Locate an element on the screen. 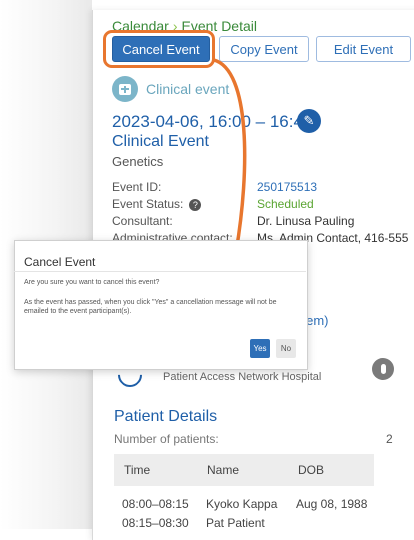 The height and width of the screenshot is (540, 414). no-button: No is located at coordinates (286, 348).